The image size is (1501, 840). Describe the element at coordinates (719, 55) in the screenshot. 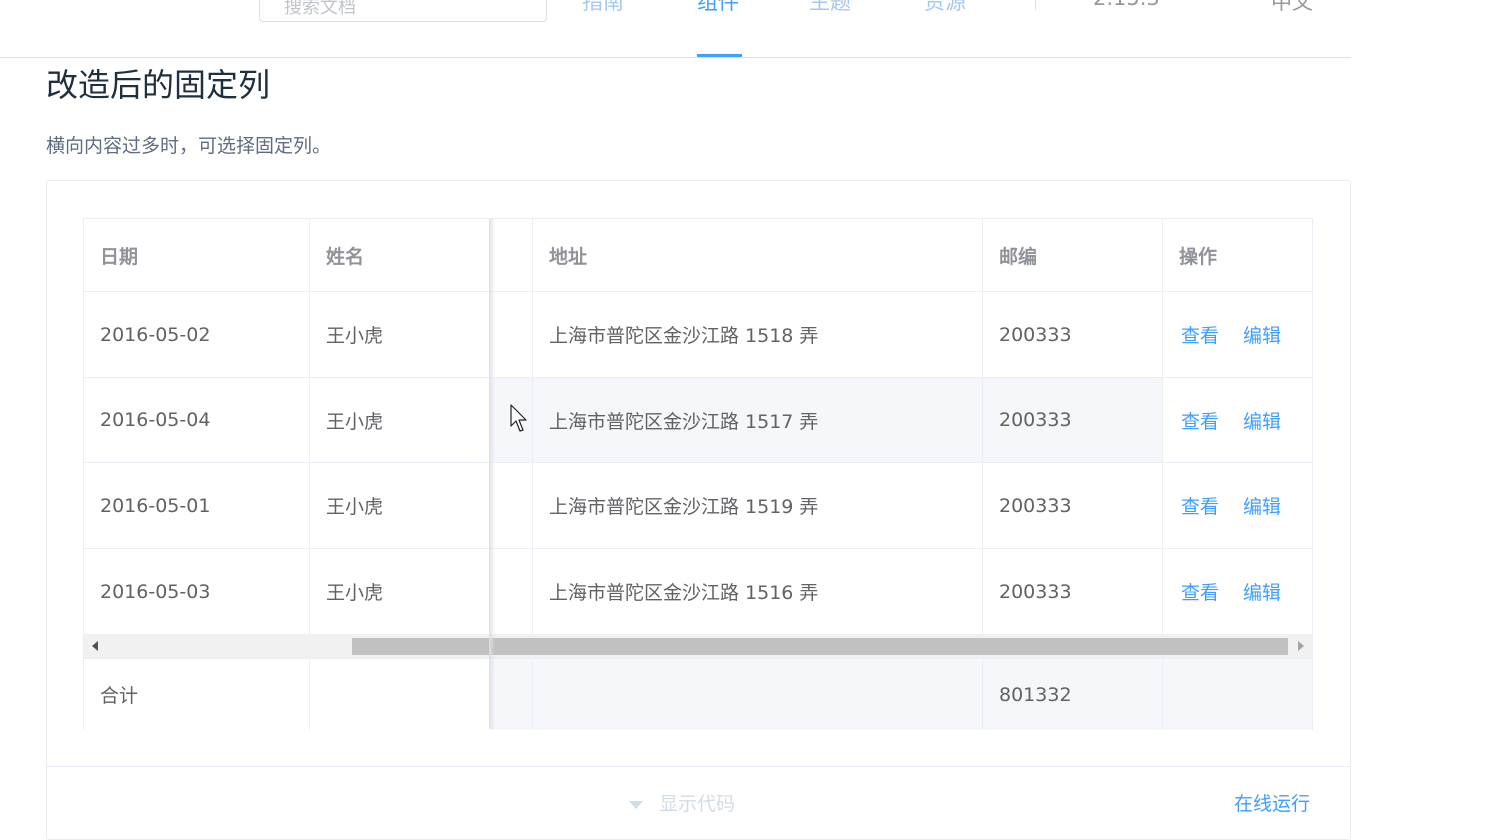

I see `nav-active-indicator` at that location.